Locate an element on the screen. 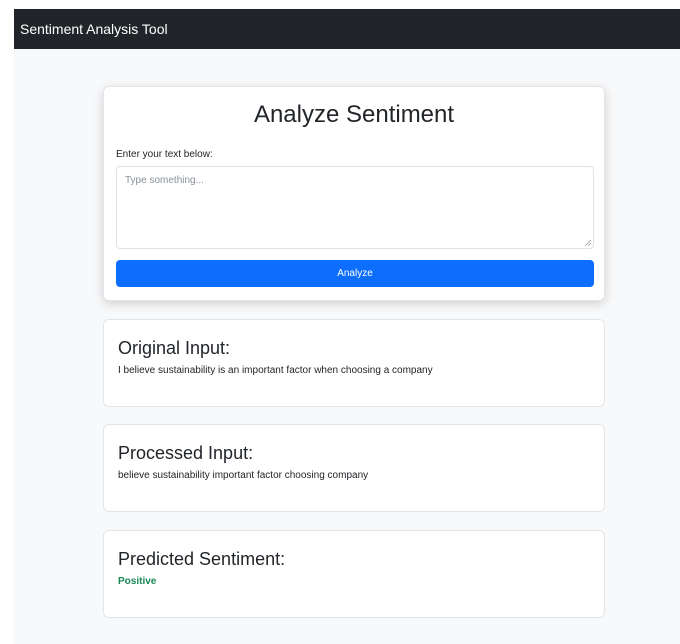 The width and height of the screenshot is (680, 644). text-input-container is located at coordinates (355, 207).